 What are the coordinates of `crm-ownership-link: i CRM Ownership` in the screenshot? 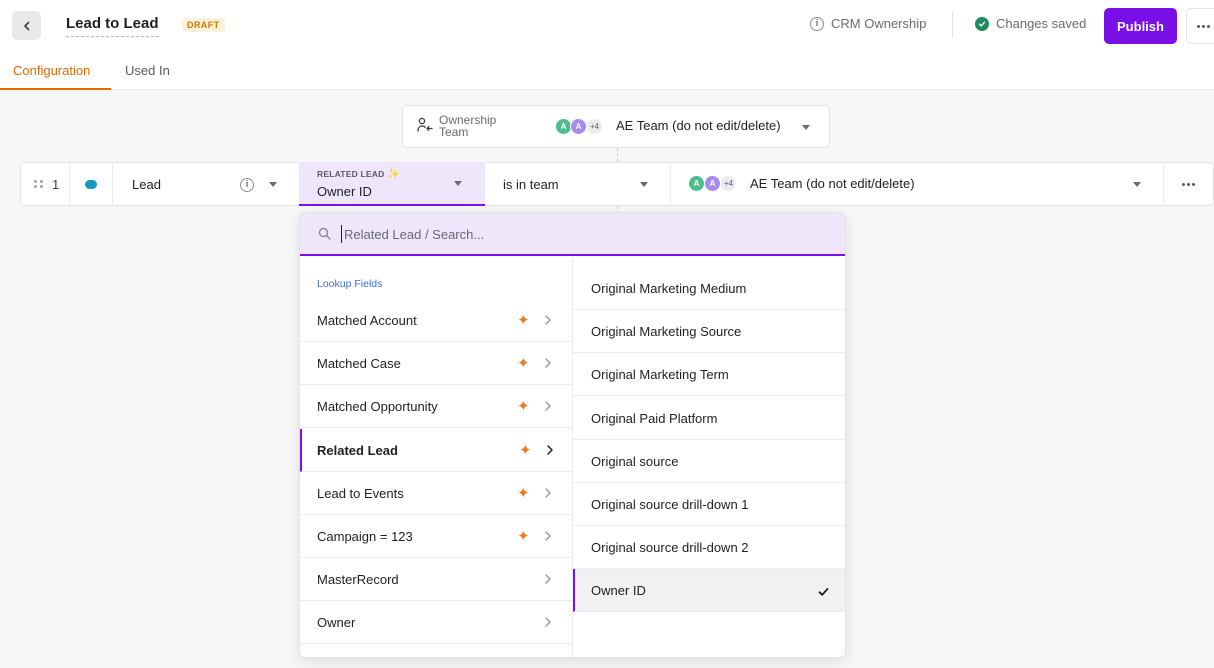 It's located at (868, 23).